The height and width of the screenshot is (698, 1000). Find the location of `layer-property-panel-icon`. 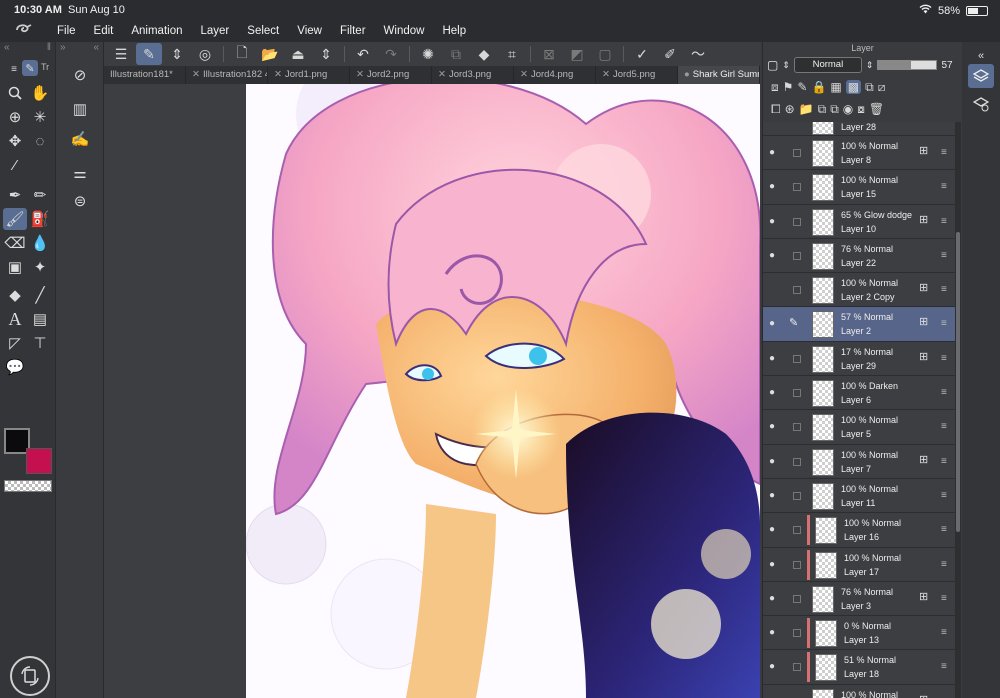

layer-property-panel-icon is located at coordinates (981, 104).